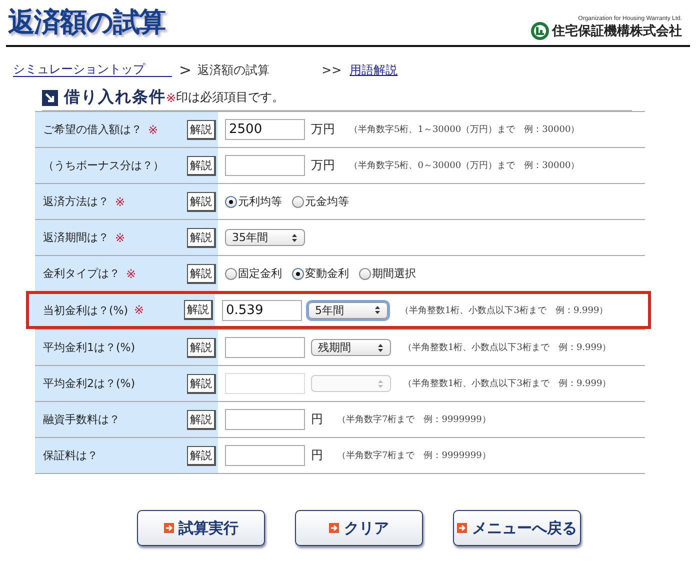 This screenshot has height=578, width=696. What do you see at coordinates (89, 383) in the screenshot?
I see `field-label: 平均金利2は？(%)` at bounding box center [89, 383].